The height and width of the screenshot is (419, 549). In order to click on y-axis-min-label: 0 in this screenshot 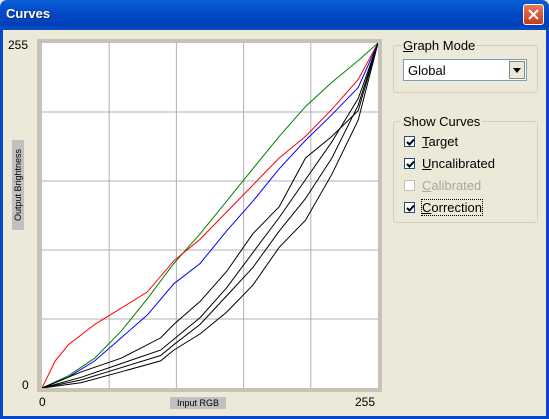, I will do `click(25, 385)`.